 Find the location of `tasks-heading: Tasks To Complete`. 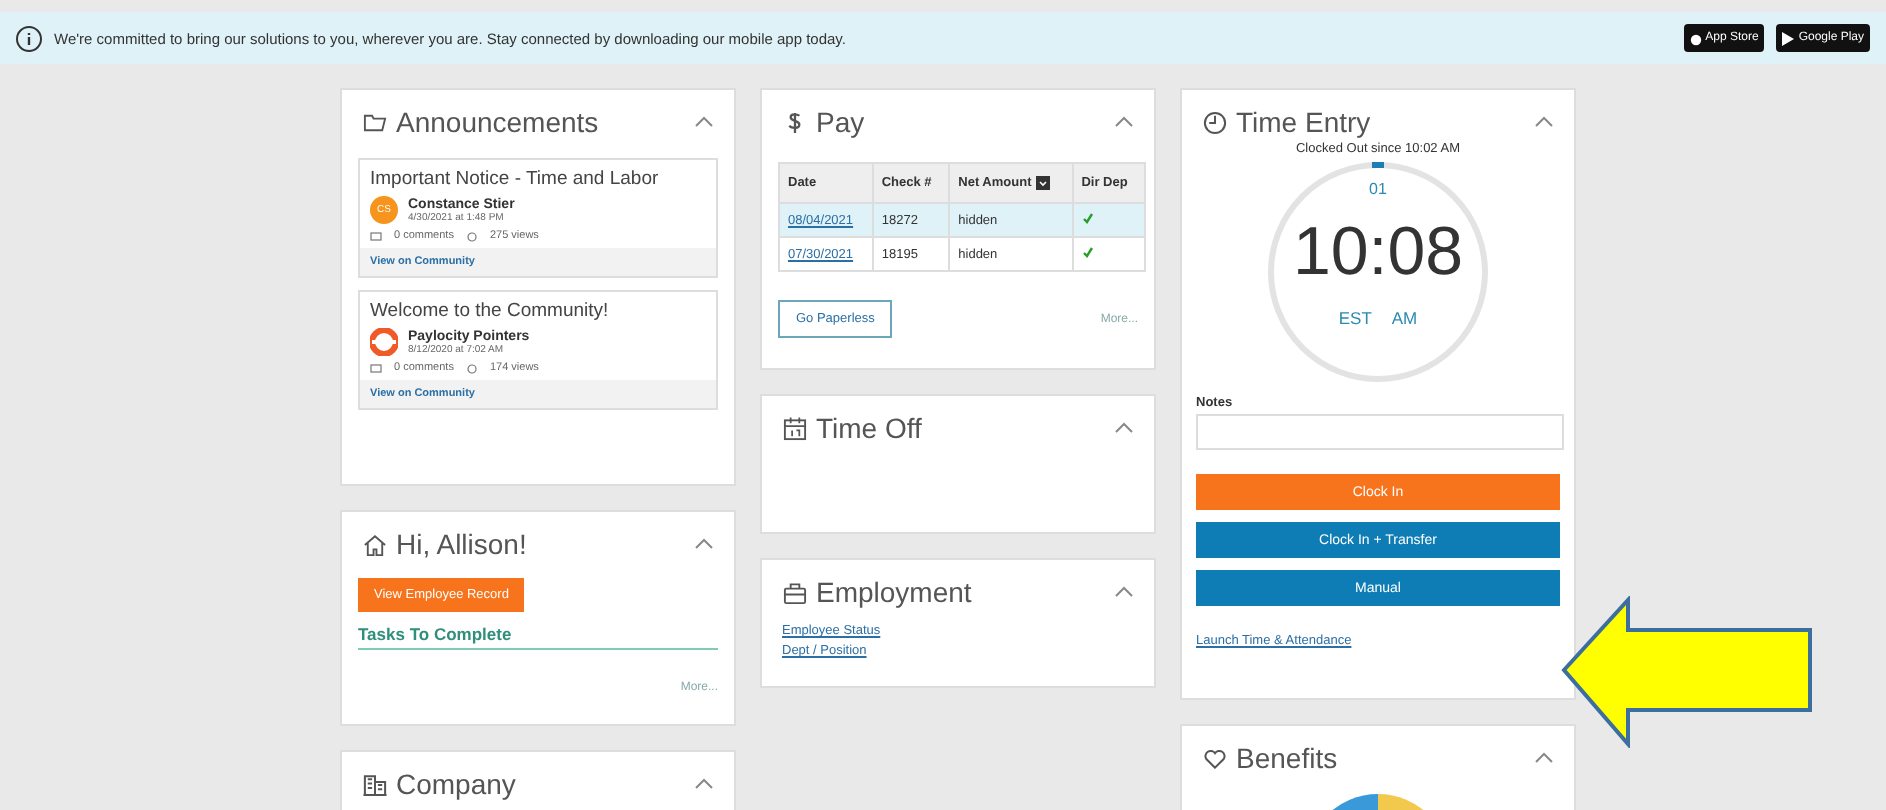

tasks-heading: Tasks To Complete is located at coordinates (538, 631).